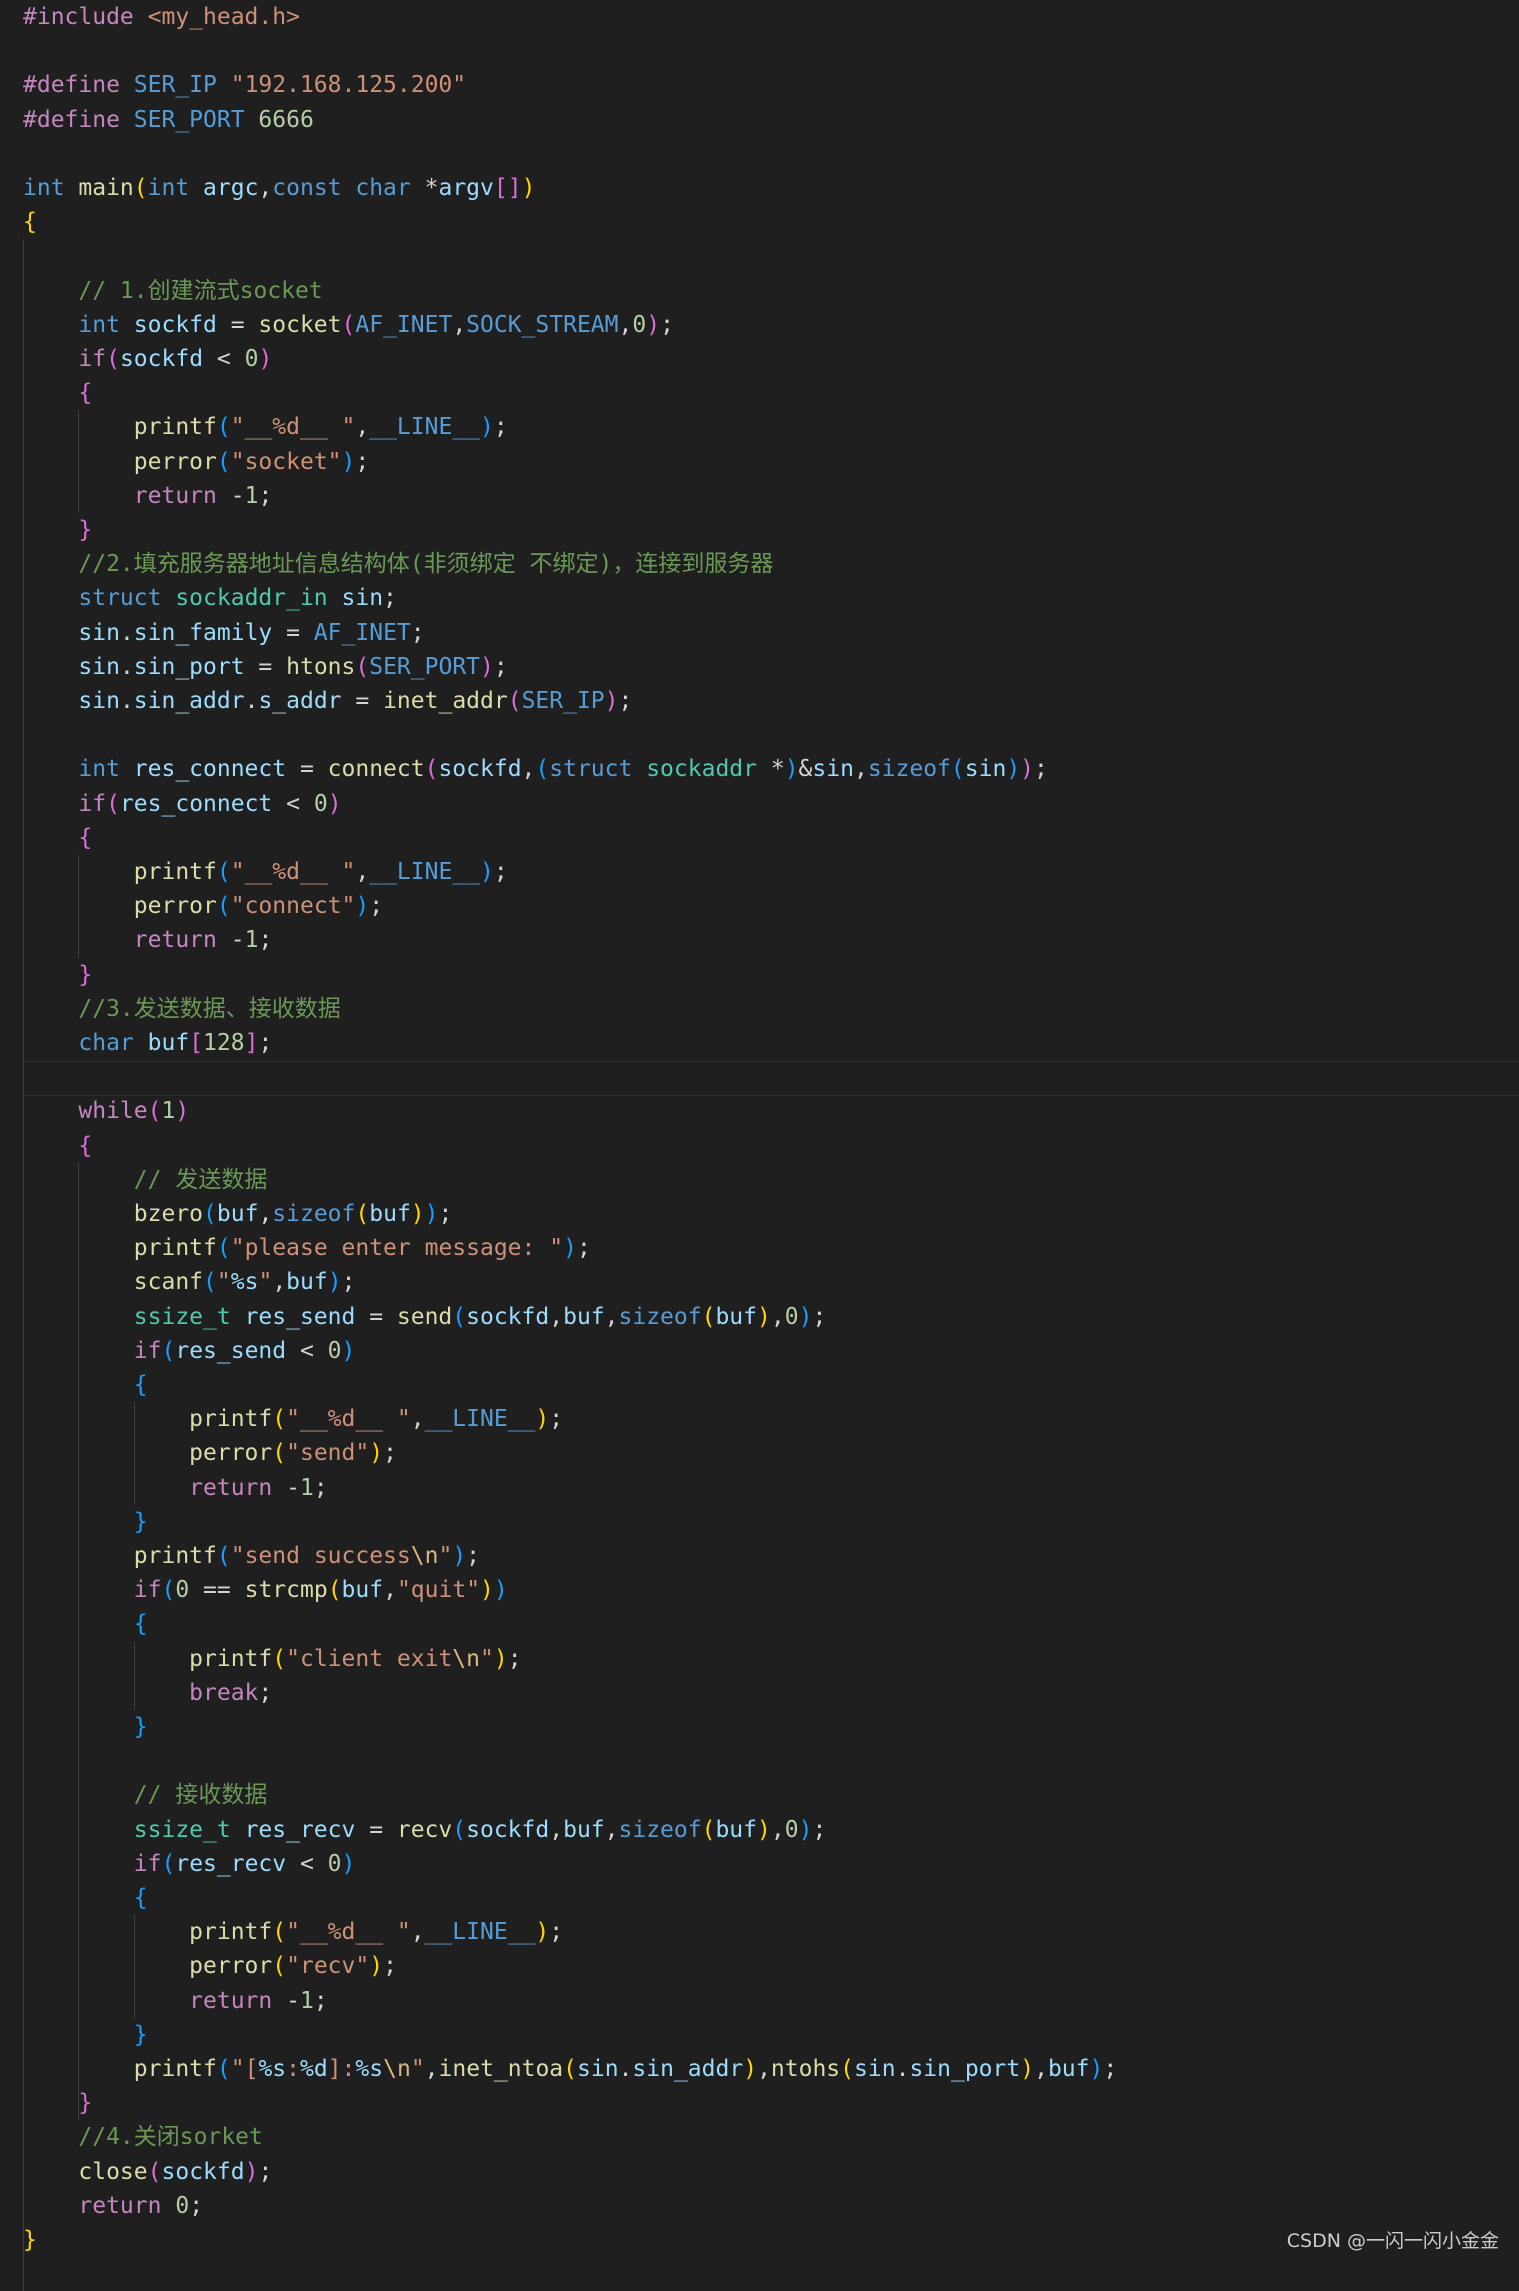 This screenshot has width=1519, height=2291. What do you see at coordinates (909, 769) in the screenshot?
I see `code-token: sizeof` at bounding box center [909, 769].